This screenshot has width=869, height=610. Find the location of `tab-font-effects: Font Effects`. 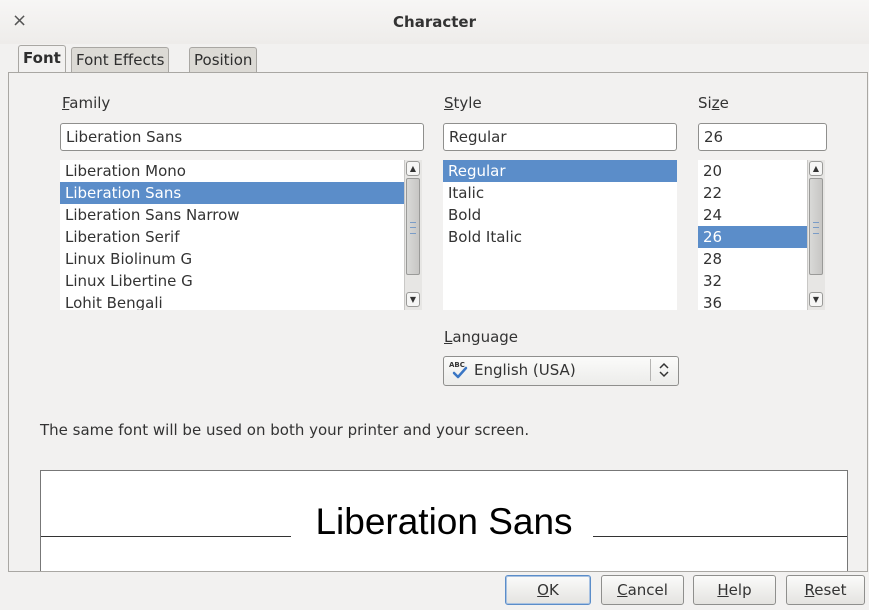

tab-font-effects: Font Effects is located at coordinates (120, 59).